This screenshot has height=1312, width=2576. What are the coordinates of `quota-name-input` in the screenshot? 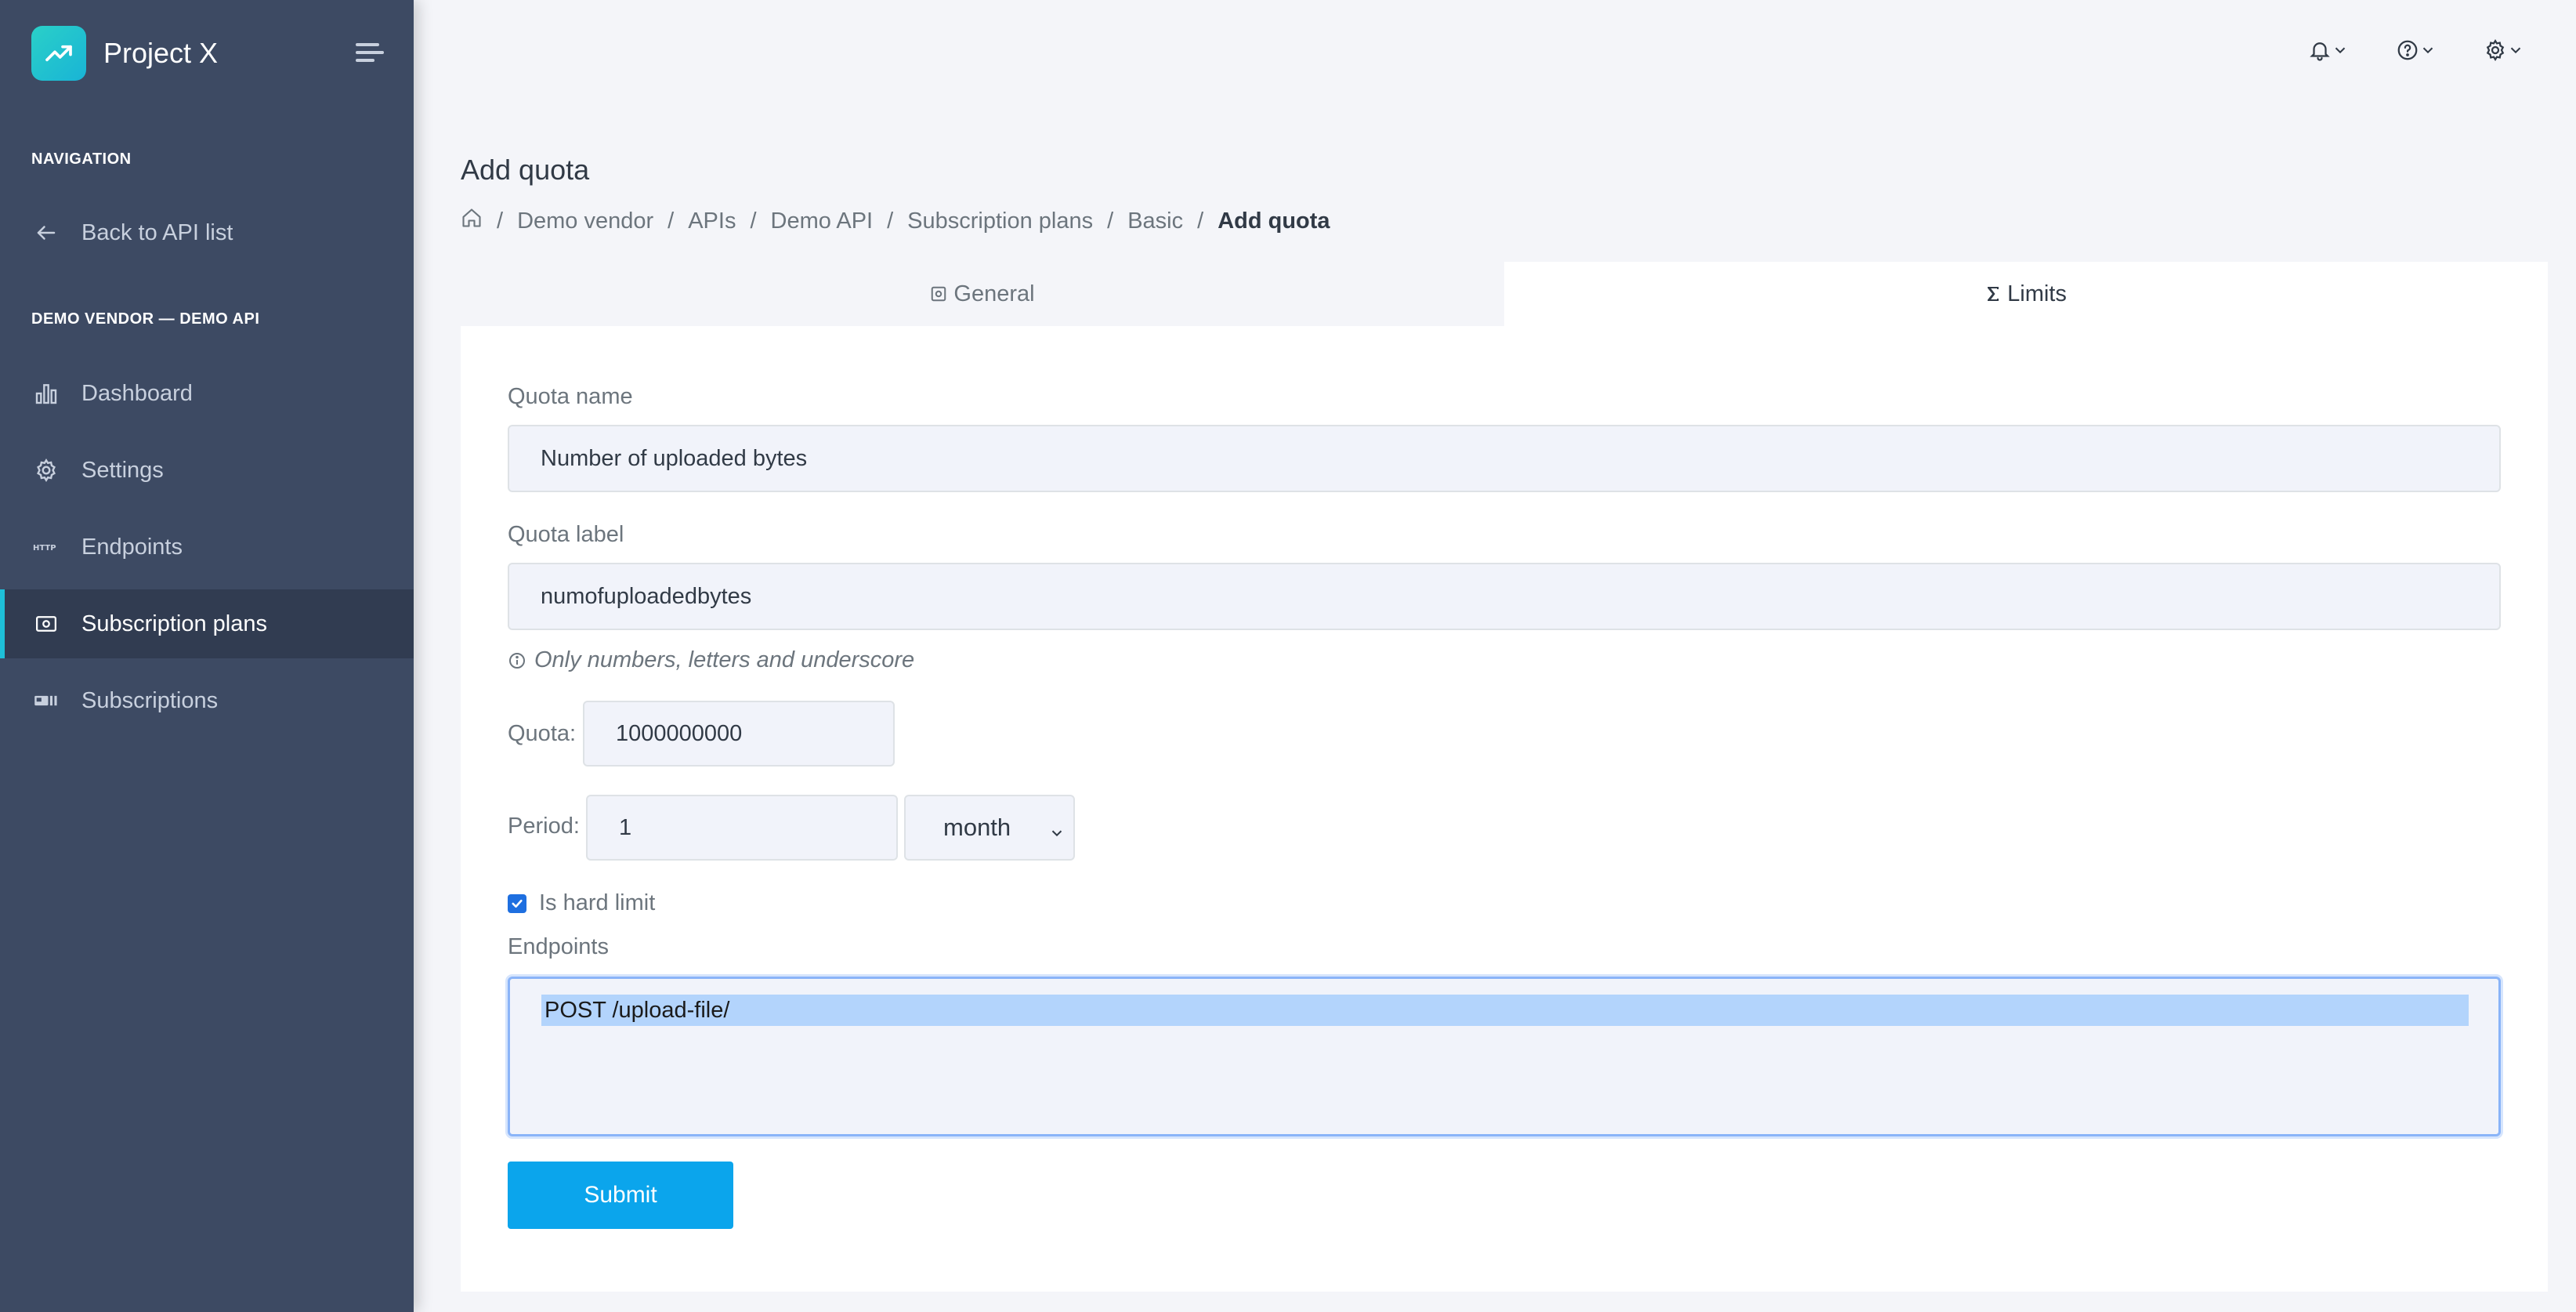 It's located at (1504, 459).